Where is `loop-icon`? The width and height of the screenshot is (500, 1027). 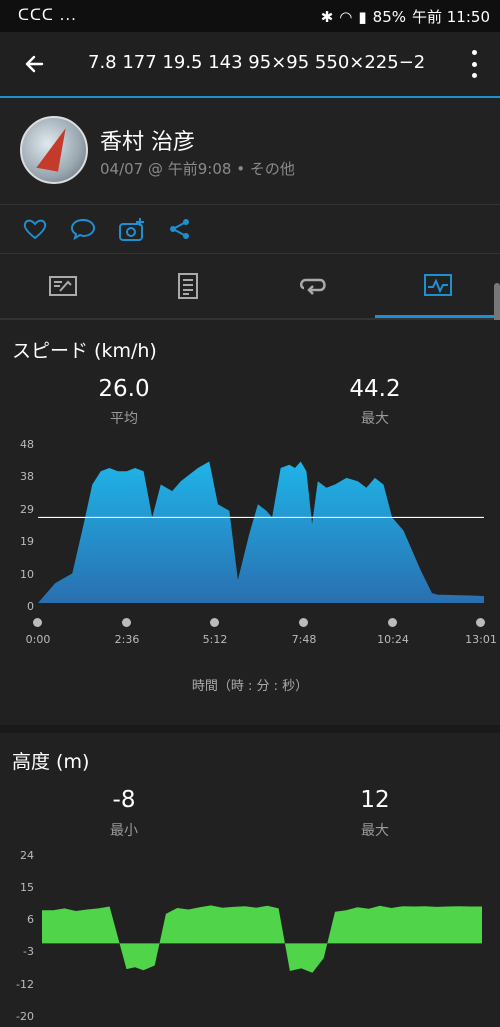
loop-icon is located at coordinates (312, 286).